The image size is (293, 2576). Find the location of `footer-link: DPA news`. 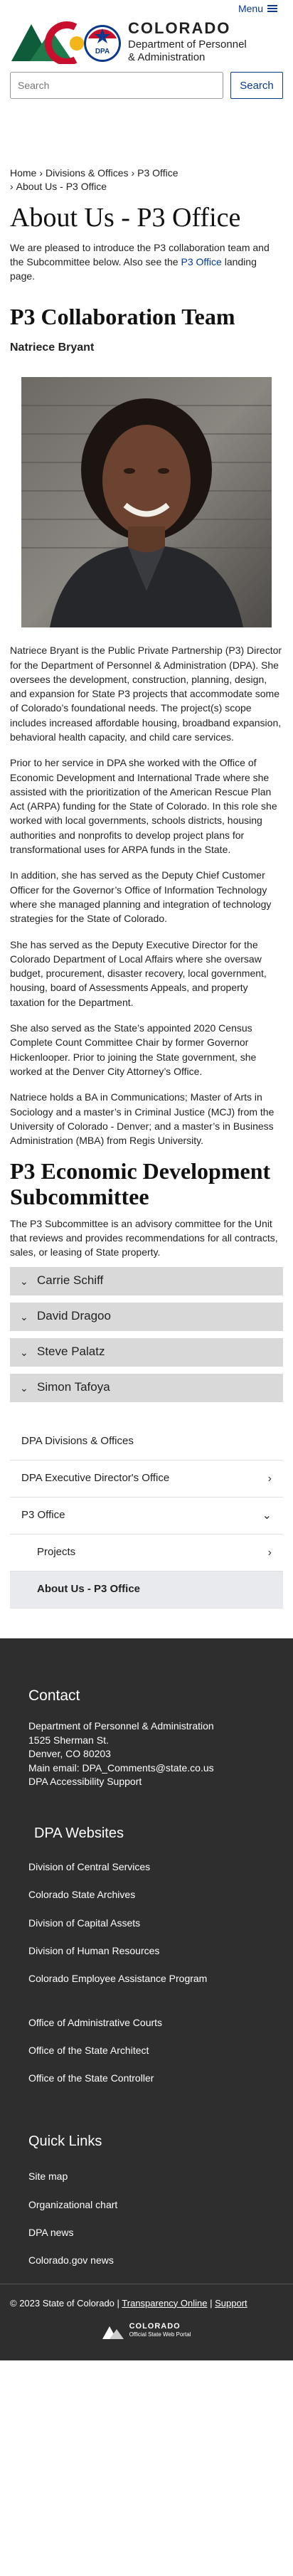

footer-link: DPA news is located at coordinates (146, 2233).